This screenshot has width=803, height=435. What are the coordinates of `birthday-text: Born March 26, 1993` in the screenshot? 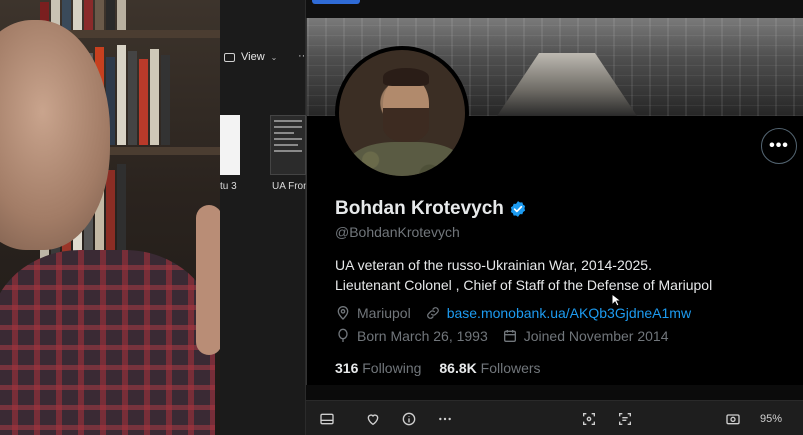 It's located at (422, 336).